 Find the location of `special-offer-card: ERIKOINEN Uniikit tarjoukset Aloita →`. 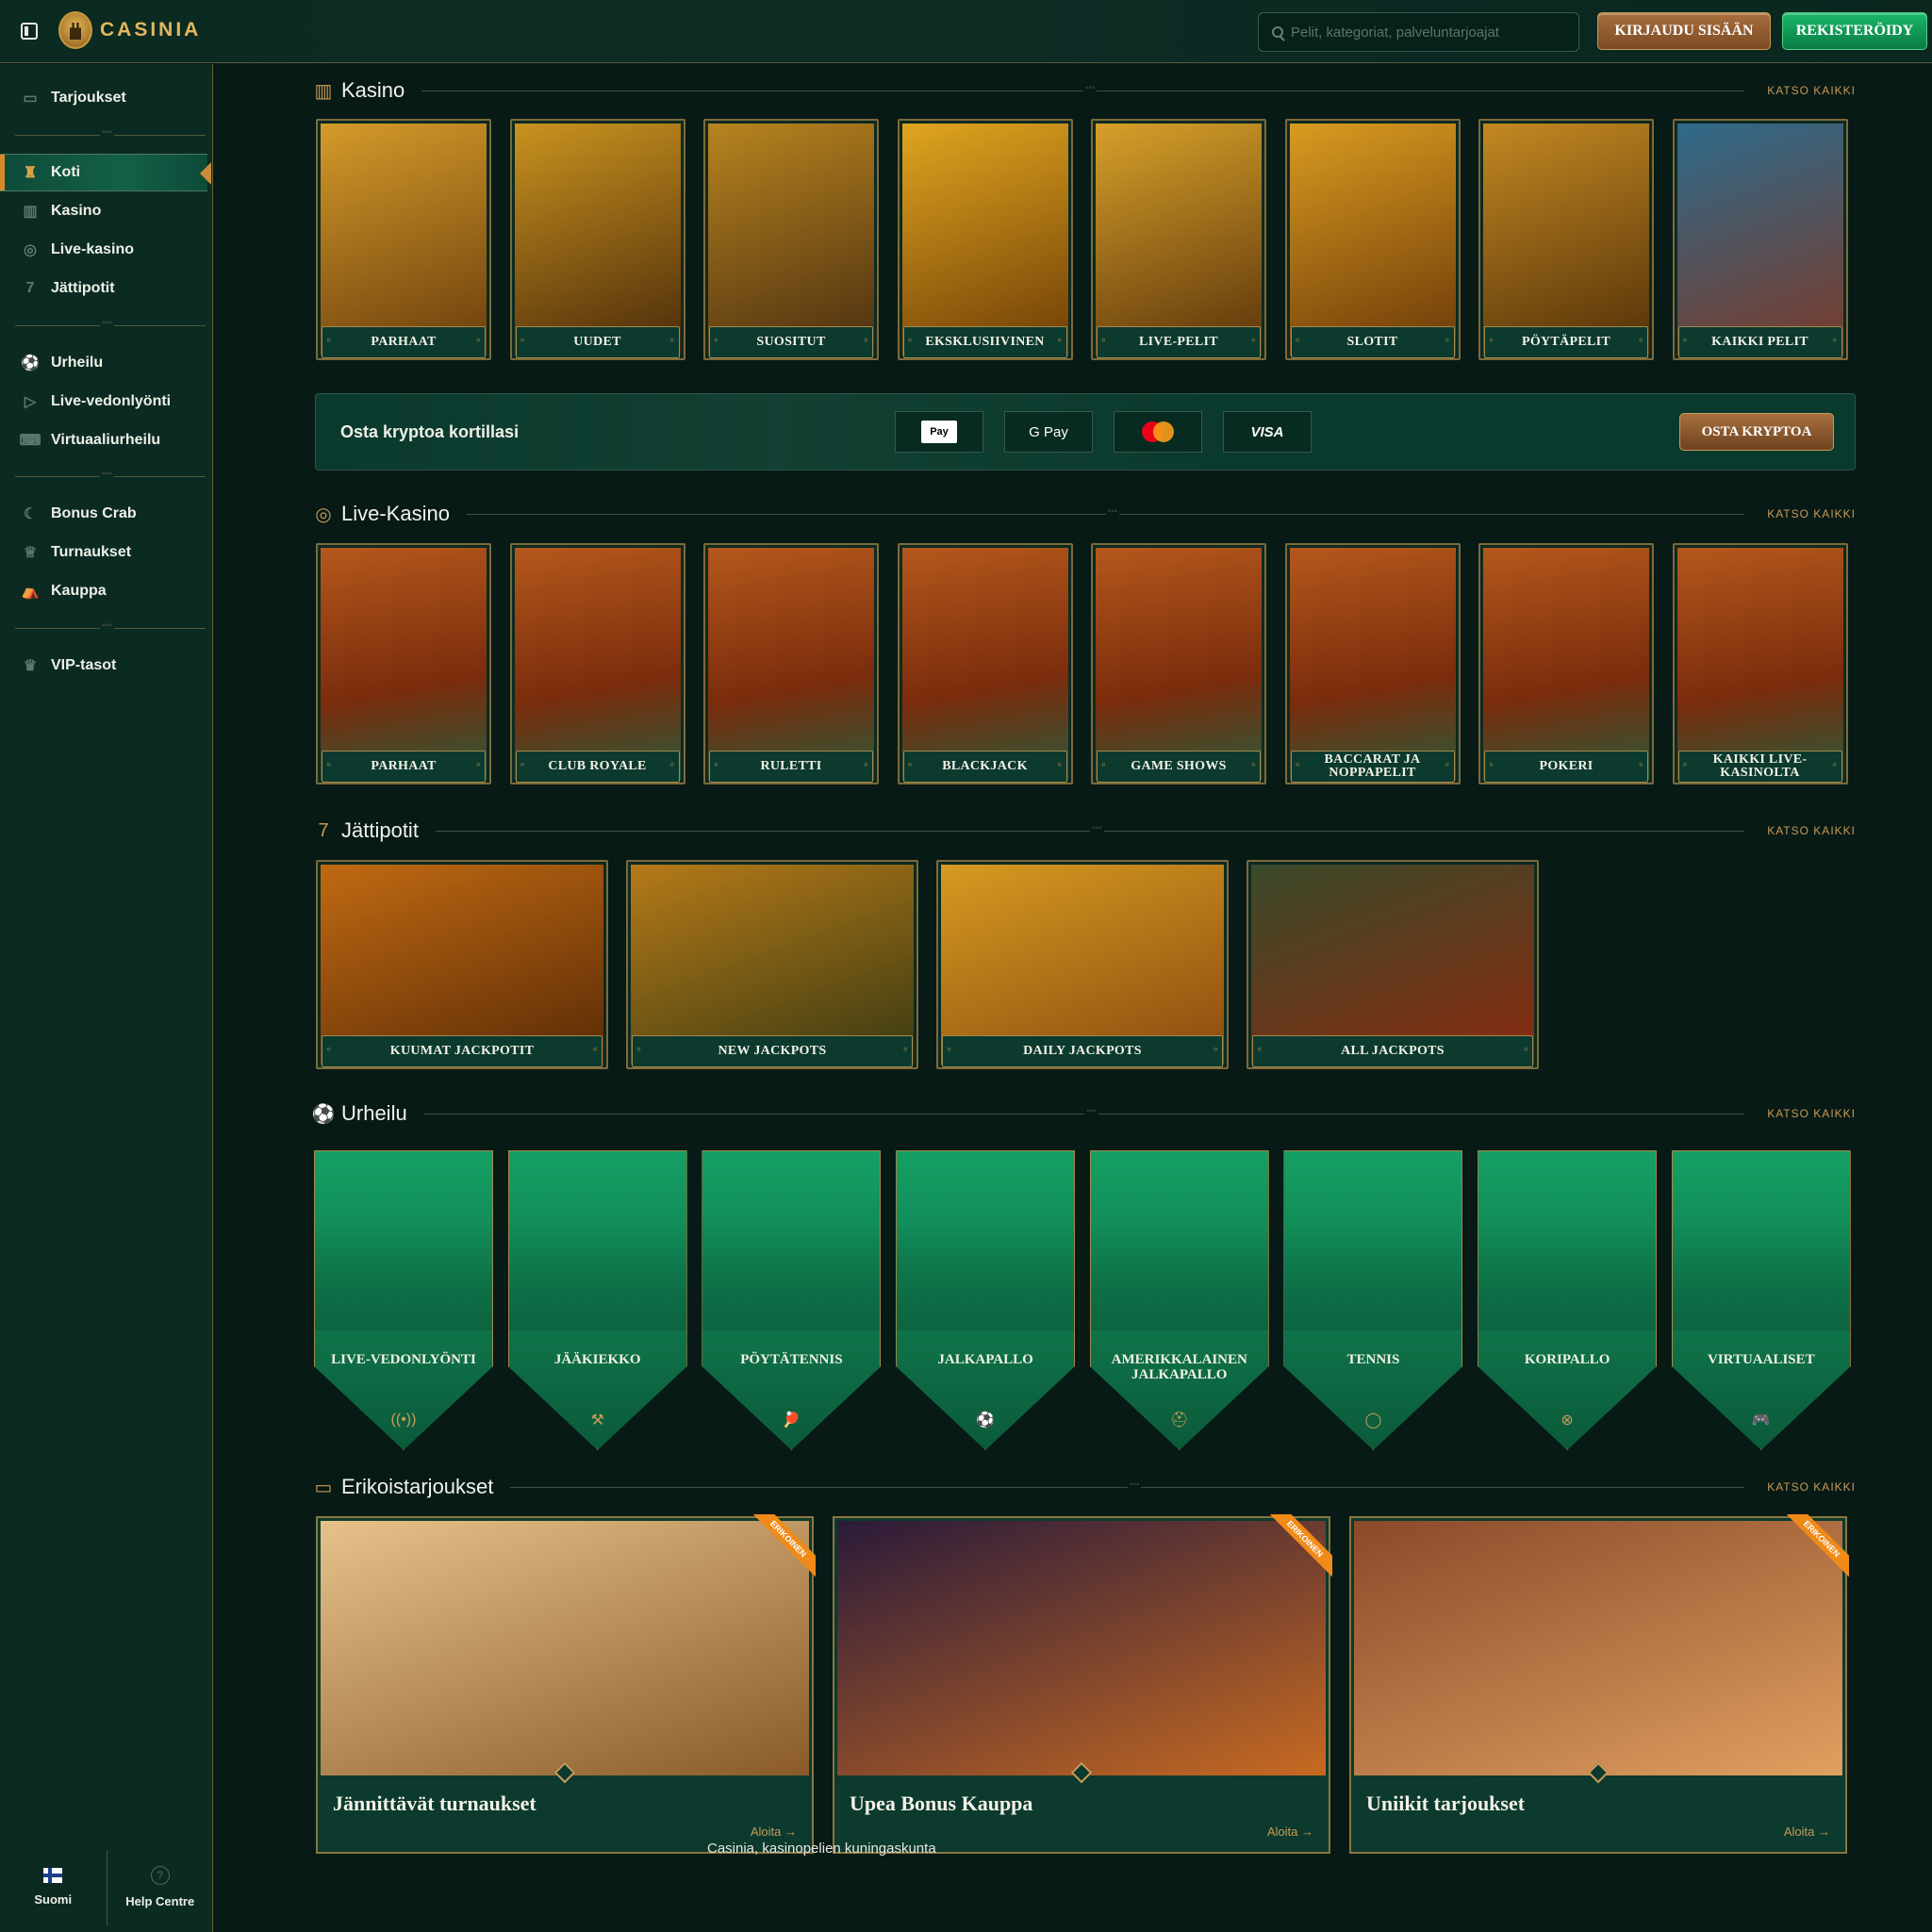

special-offer-card: ERIKOINEN Uniikit tarjoukset Aloita → is located at coordinates (1599, 1684).